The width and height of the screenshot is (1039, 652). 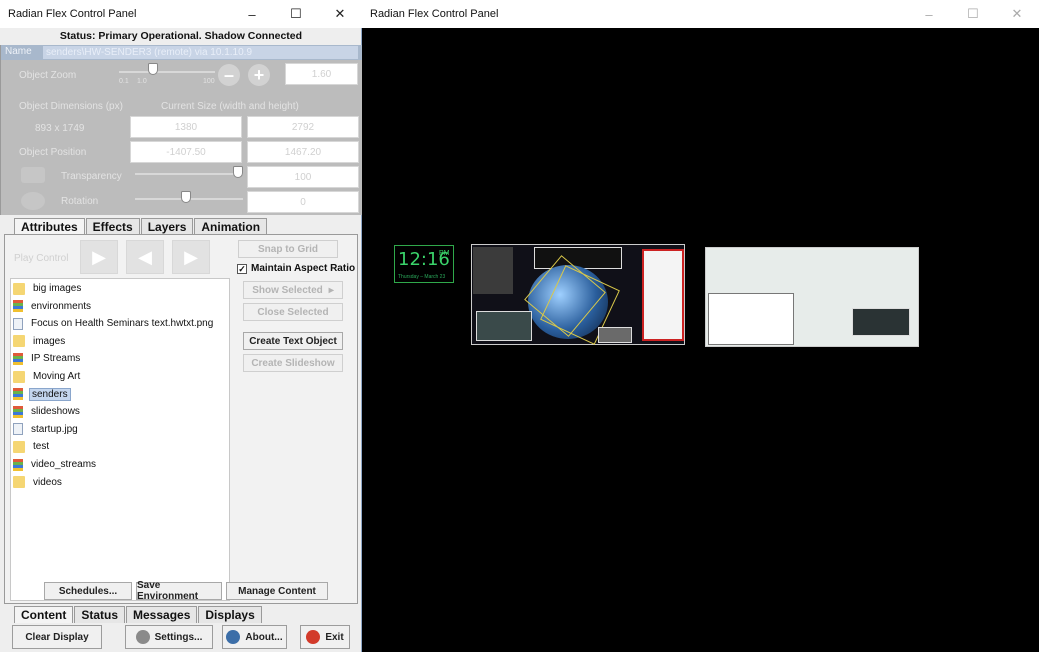 What do you see at coordinates (142, 637) in the screenshot?
I see `gear-icon` at bounding box center [142, 637].